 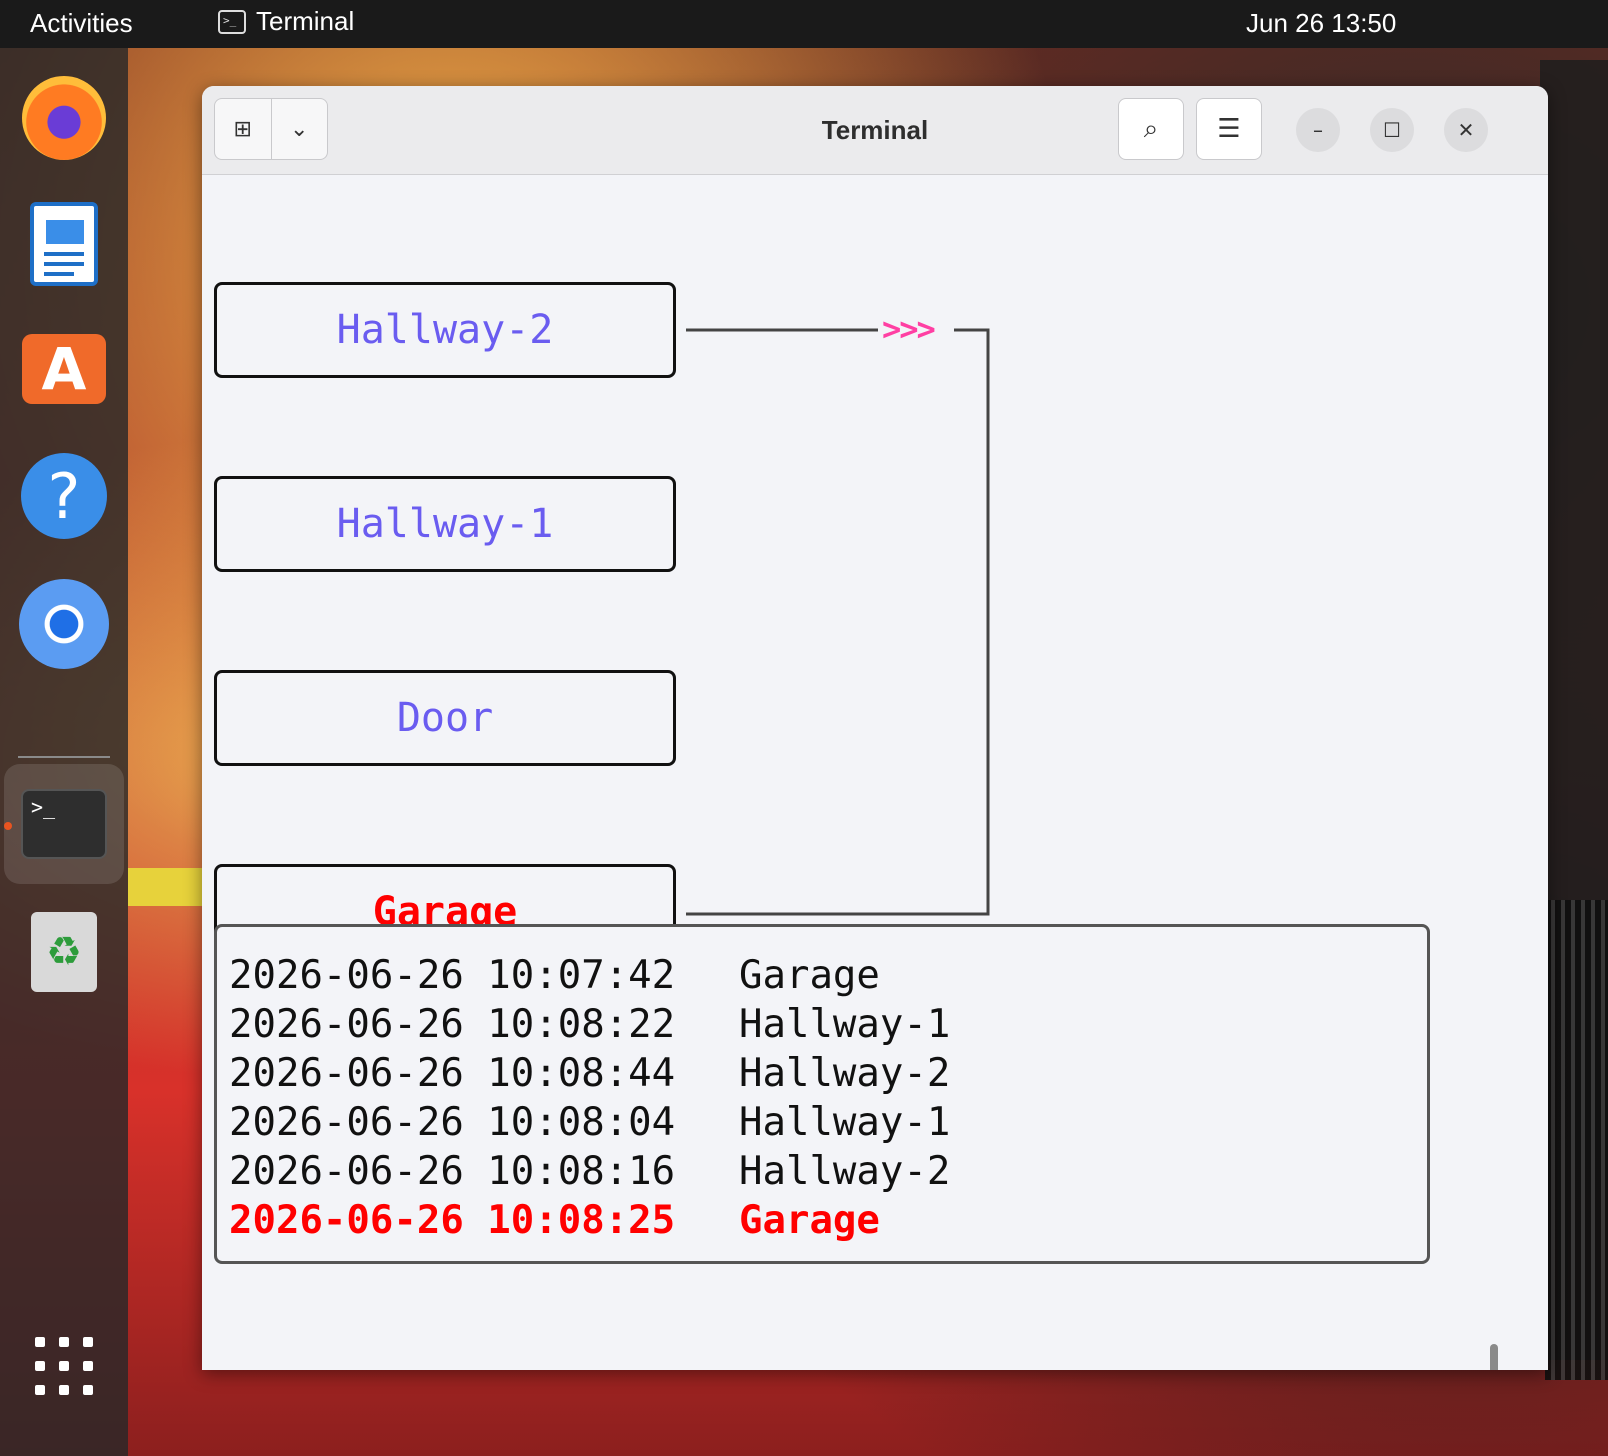 I want to click on log-row: 2026-06-26 10:08:04 Hallway-1, so click(x=822, y=1122).